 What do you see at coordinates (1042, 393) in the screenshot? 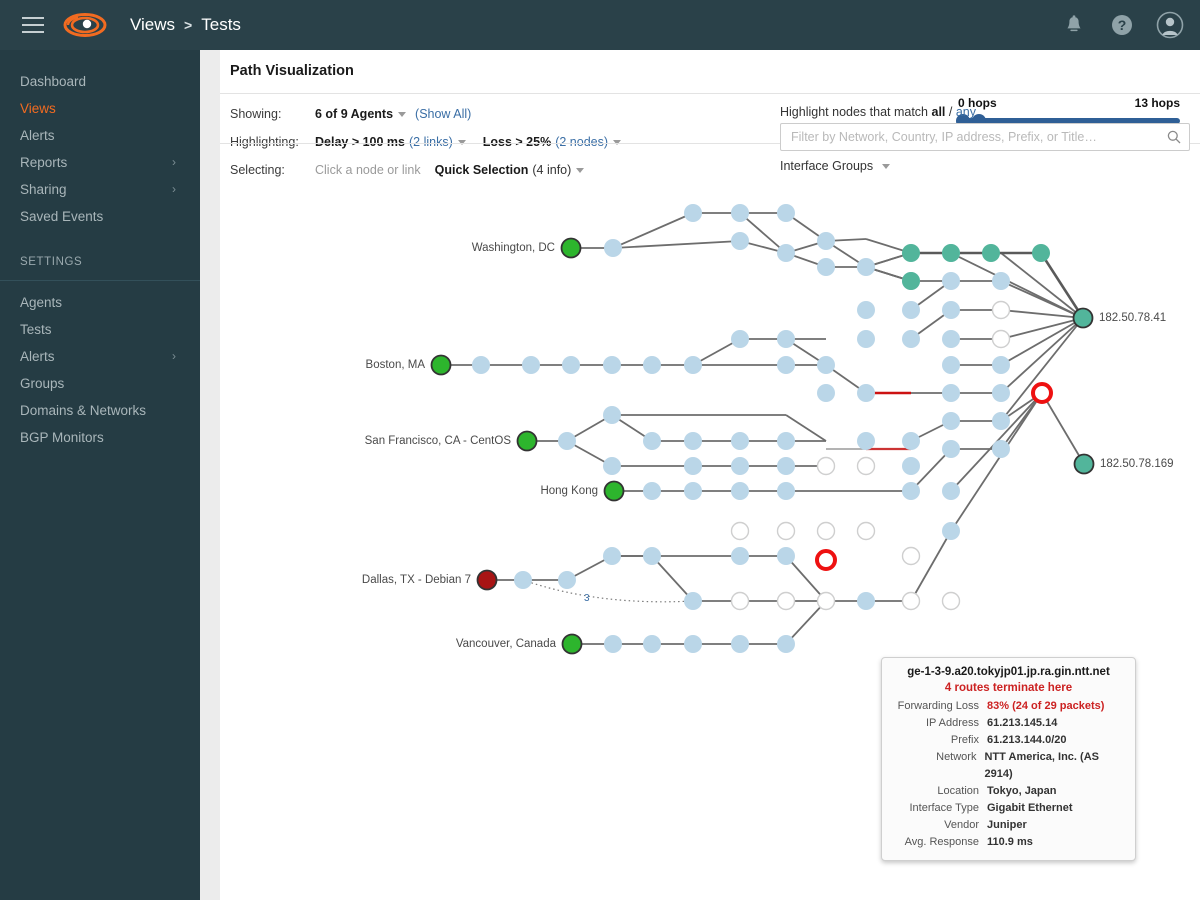
I see `graph-node-packet-loss` at bounding box center [1042, 393].